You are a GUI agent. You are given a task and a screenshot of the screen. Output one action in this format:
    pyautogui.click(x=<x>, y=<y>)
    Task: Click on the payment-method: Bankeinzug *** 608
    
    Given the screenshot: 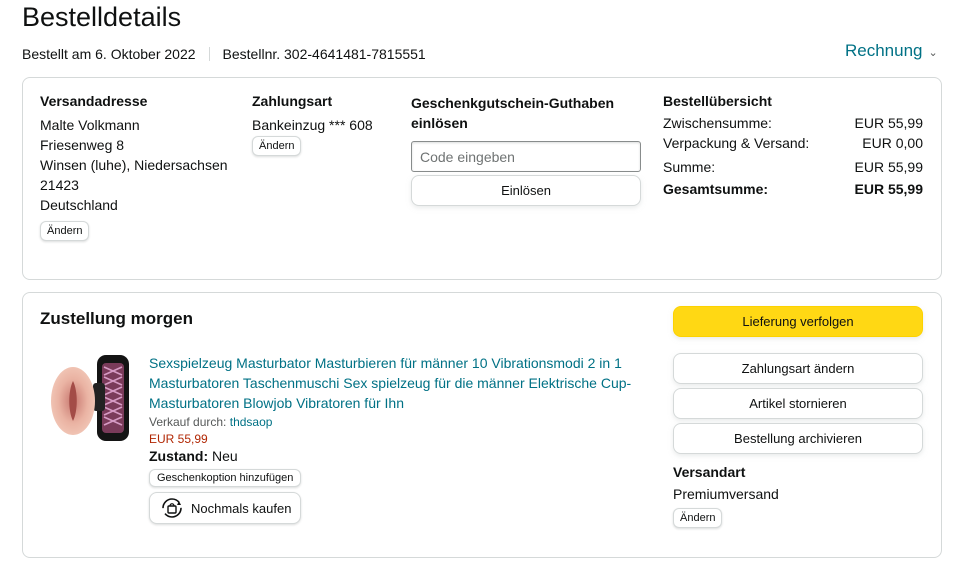 What is the action you would take?
    pyautogui.click(x=312, y=125)
    